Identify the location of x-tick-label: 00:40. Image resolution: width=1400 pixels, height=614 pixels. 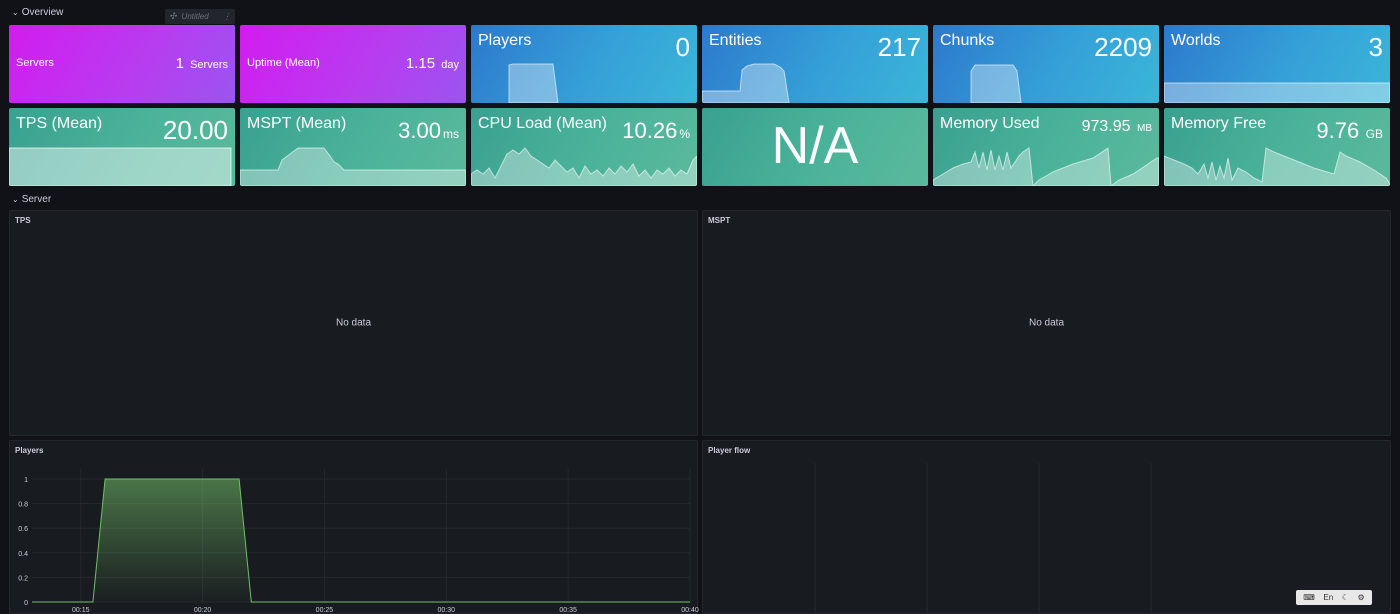
(690, 610).